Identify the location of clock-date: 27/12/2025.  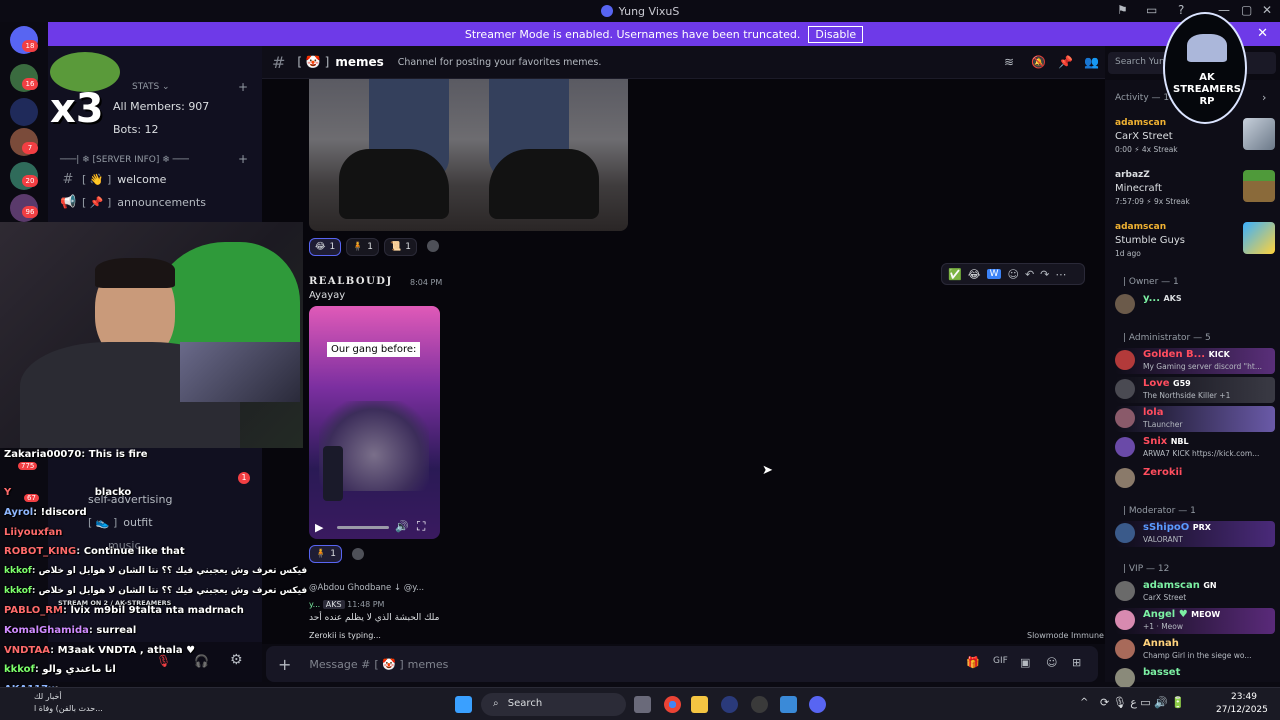
(1242, 710).